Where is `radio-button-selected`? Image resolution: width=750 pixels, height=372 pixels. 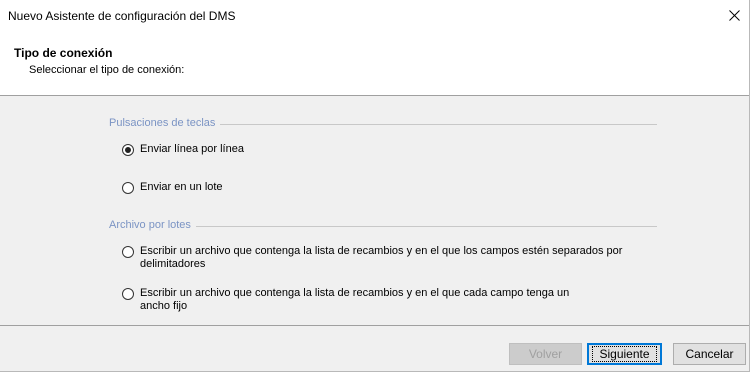 radio-button-selected is located at coordinates (128, 150).